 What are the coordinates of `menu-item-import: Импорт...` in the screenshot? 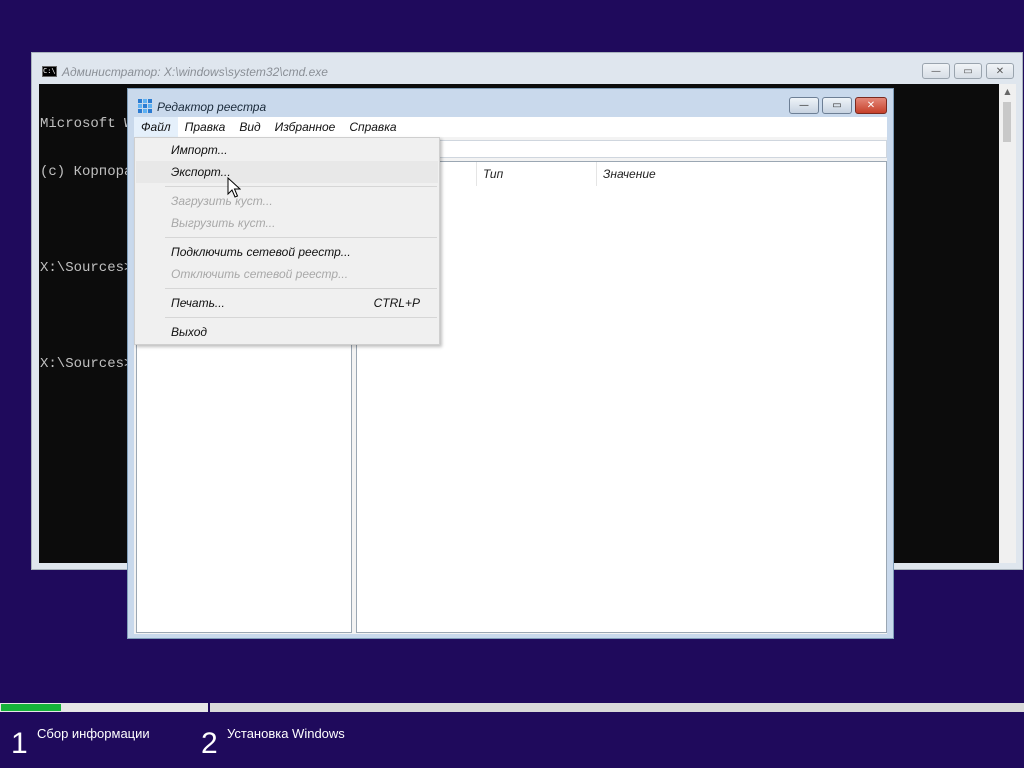 It's located at (287, 150).